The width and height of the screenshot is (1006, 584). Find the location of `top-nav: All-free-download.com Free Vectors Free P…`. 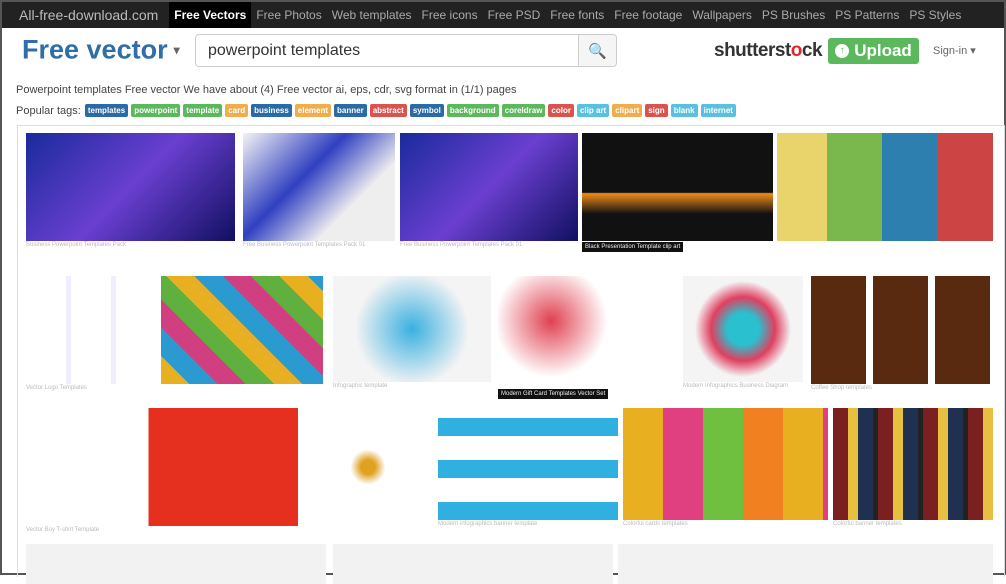

top-nav: All-free-download.com Free Vectors Free P… is located at coordinates (503, 15).